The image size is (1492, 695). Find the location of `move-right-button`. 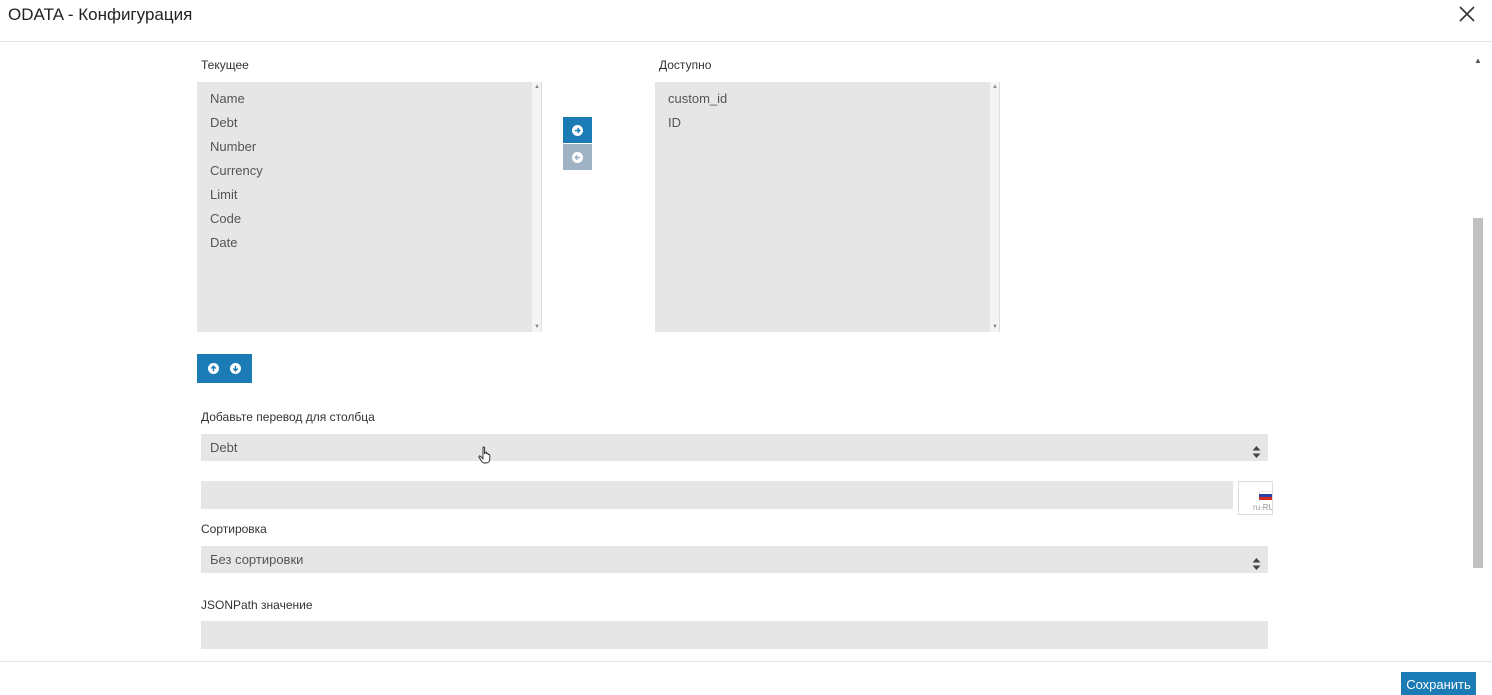

move-right-button is located at coordinates (577, 130).